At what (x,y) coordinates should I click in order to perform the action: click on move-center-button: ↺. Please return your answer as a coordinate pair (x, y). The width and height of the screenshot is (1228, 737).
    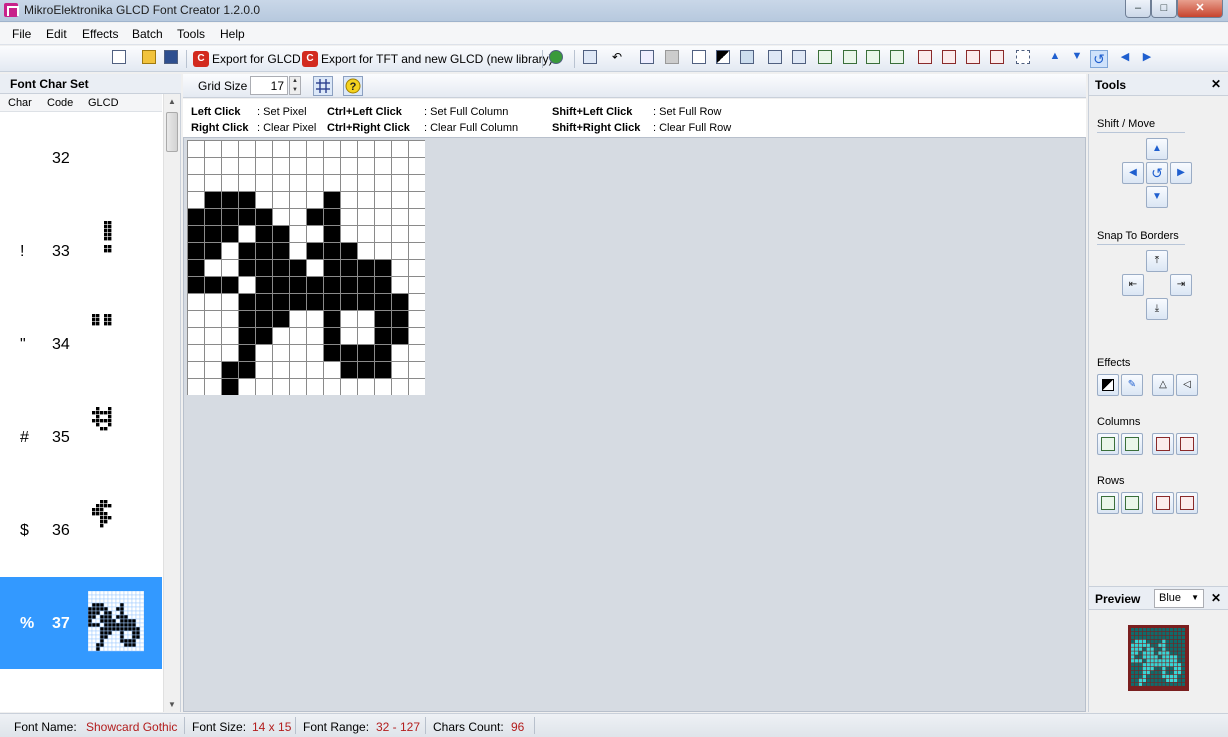
    Looking at the image, I should click on (1157, 173).